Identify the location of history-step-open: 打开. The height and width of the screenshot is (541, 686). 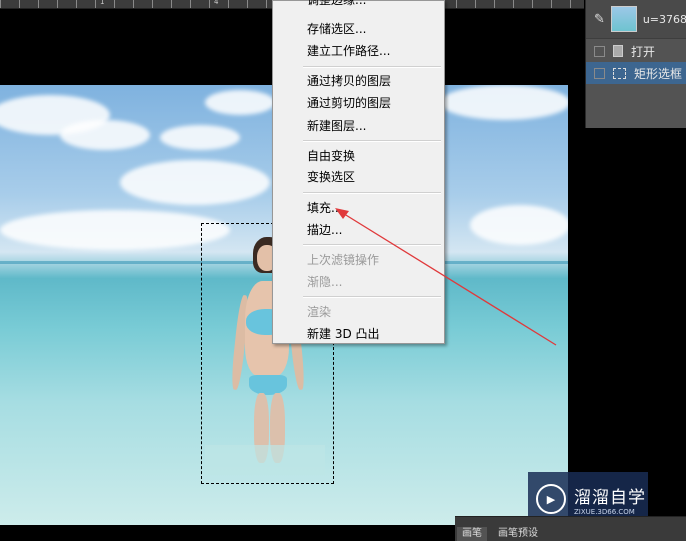
(636, 50).